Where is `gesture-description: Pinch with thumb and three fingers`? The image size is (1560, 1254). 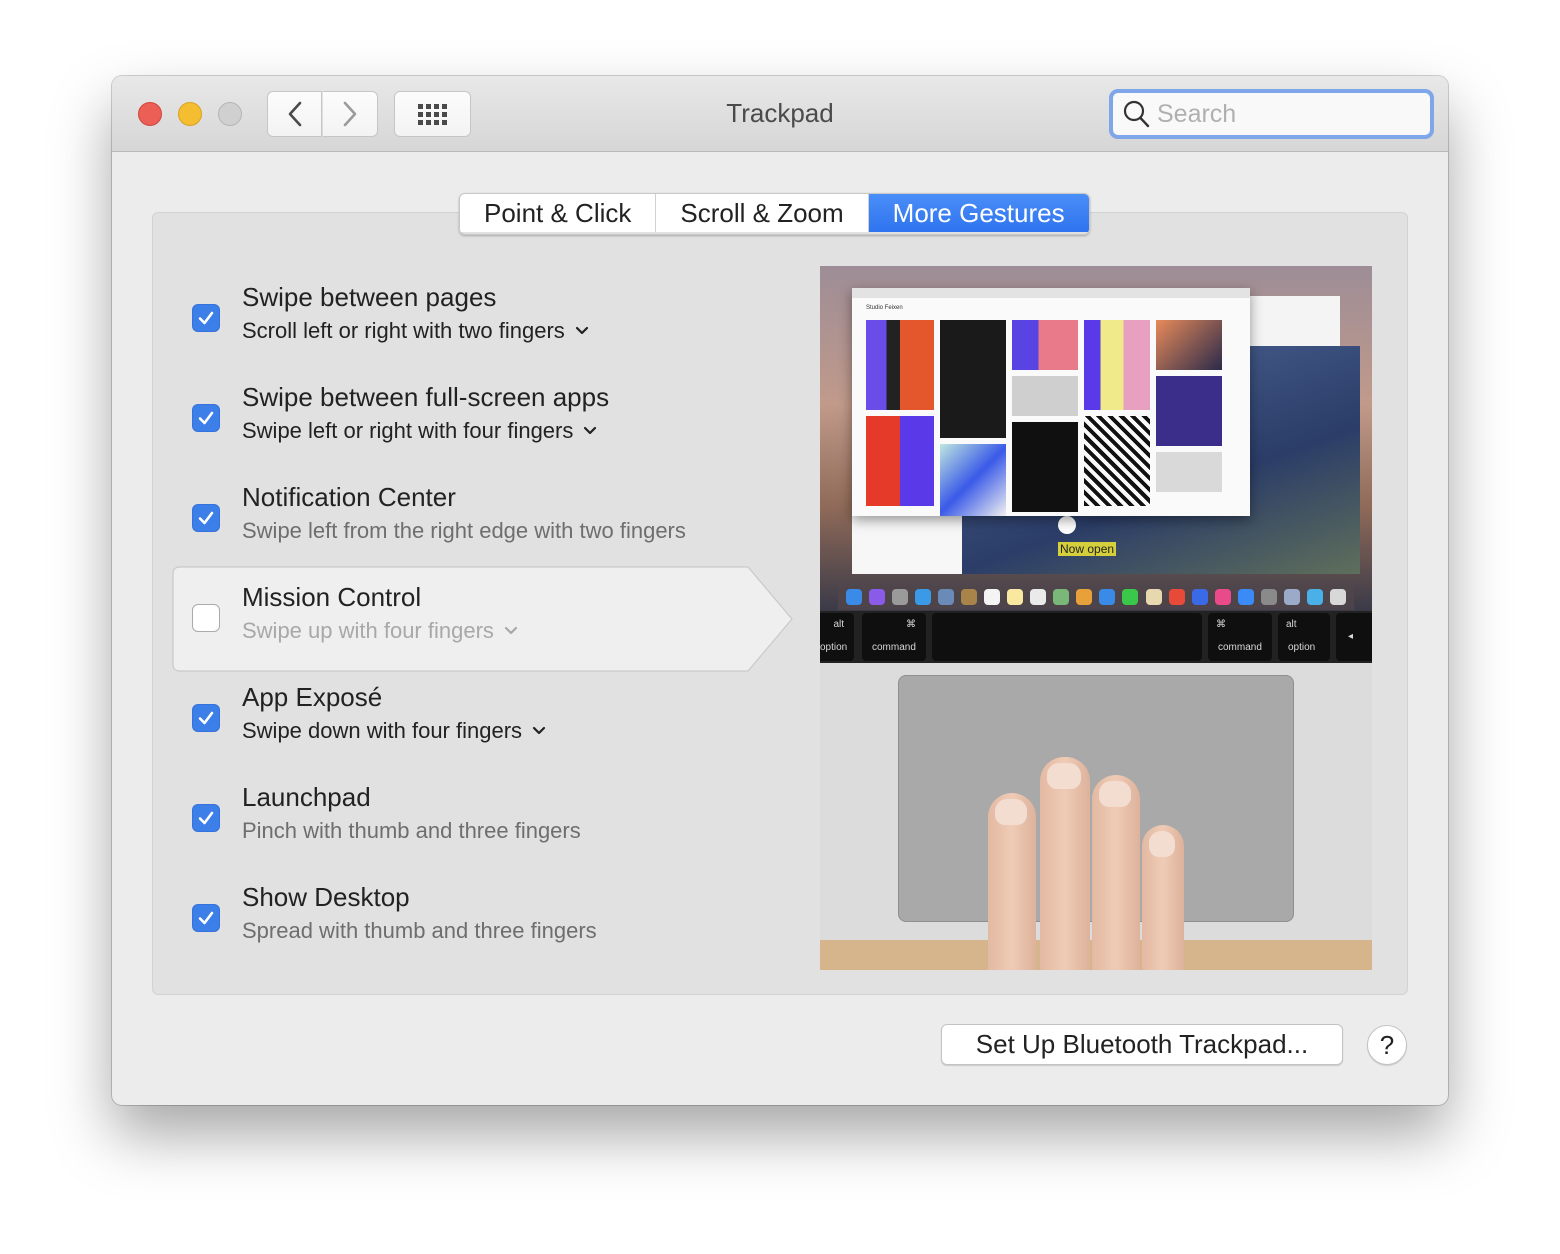 gesture-description: Pinch with thumb and three fingers is located at coordinates (411, 830).